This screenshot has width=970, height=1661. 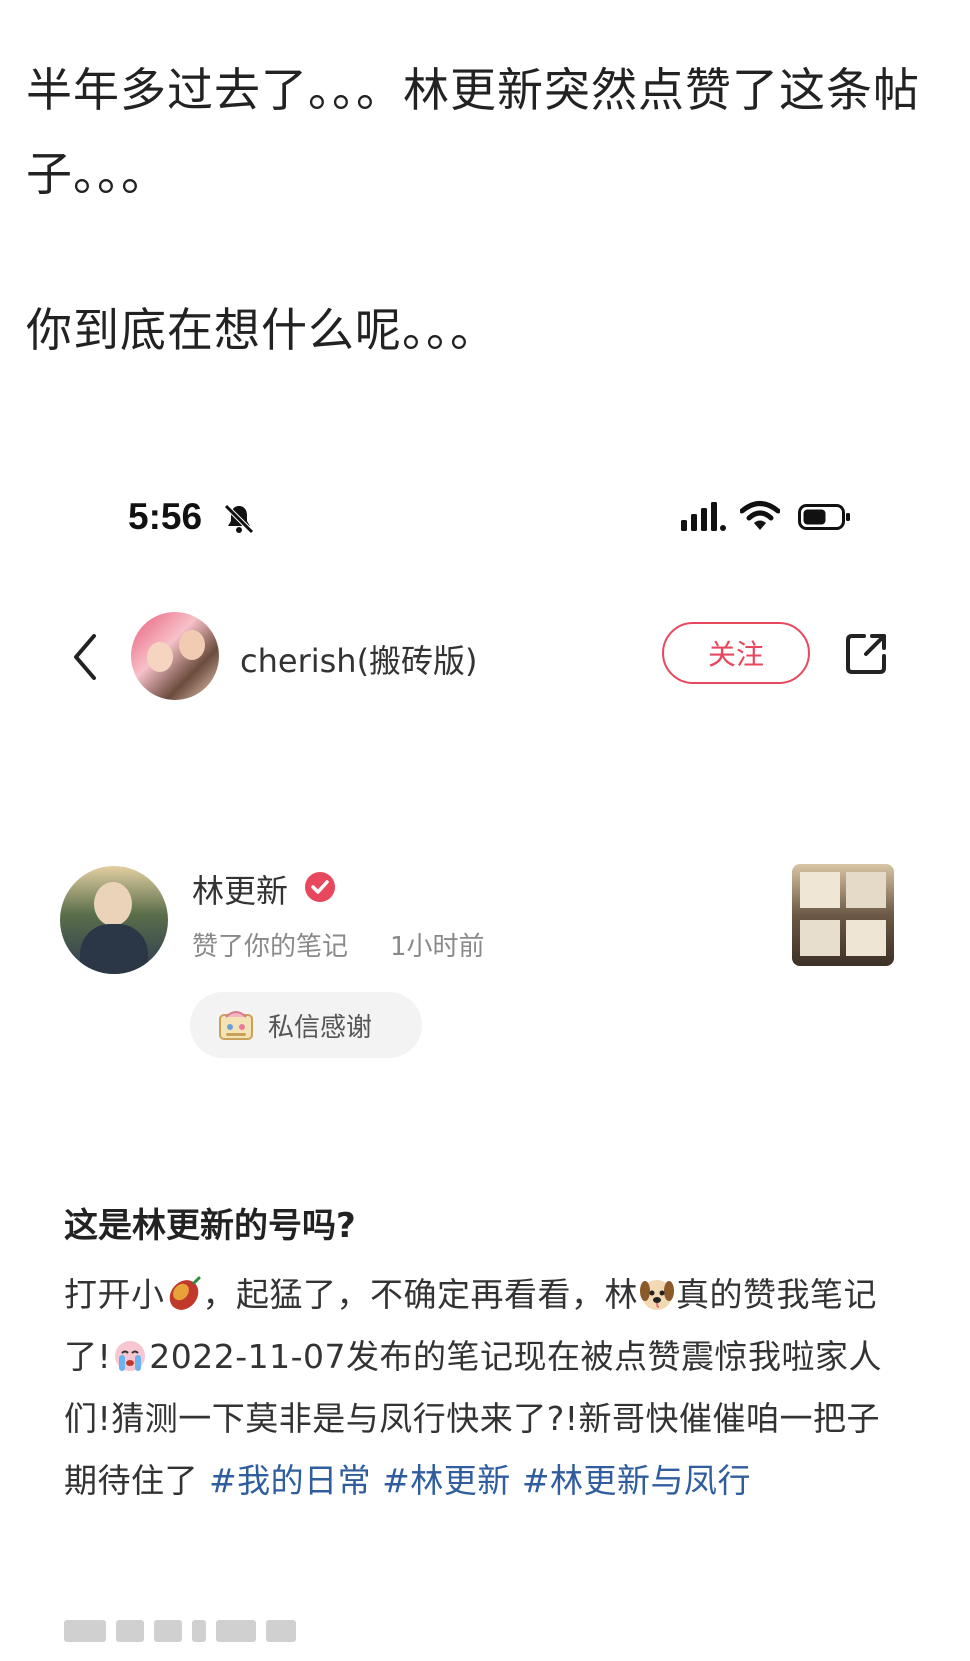 What do you see at coordinates (114, 1294) in the screenshot?
I see `post-text-1: 打开小` at bounding box center [114, 1294].